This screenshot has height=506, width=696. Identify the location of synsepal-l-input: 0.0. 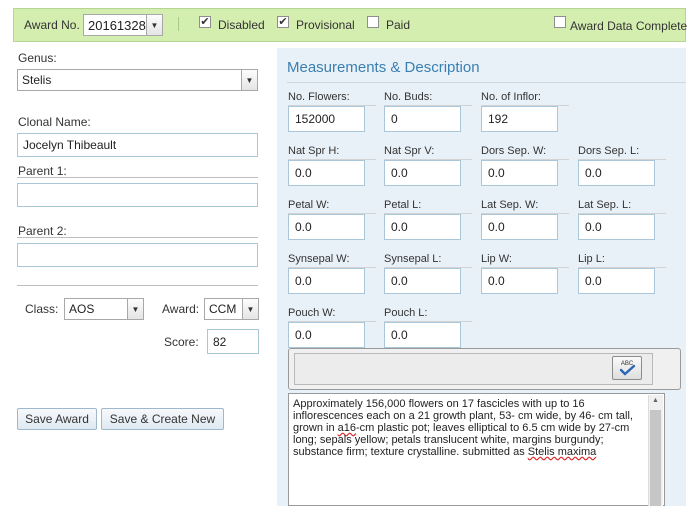
(422, 281).